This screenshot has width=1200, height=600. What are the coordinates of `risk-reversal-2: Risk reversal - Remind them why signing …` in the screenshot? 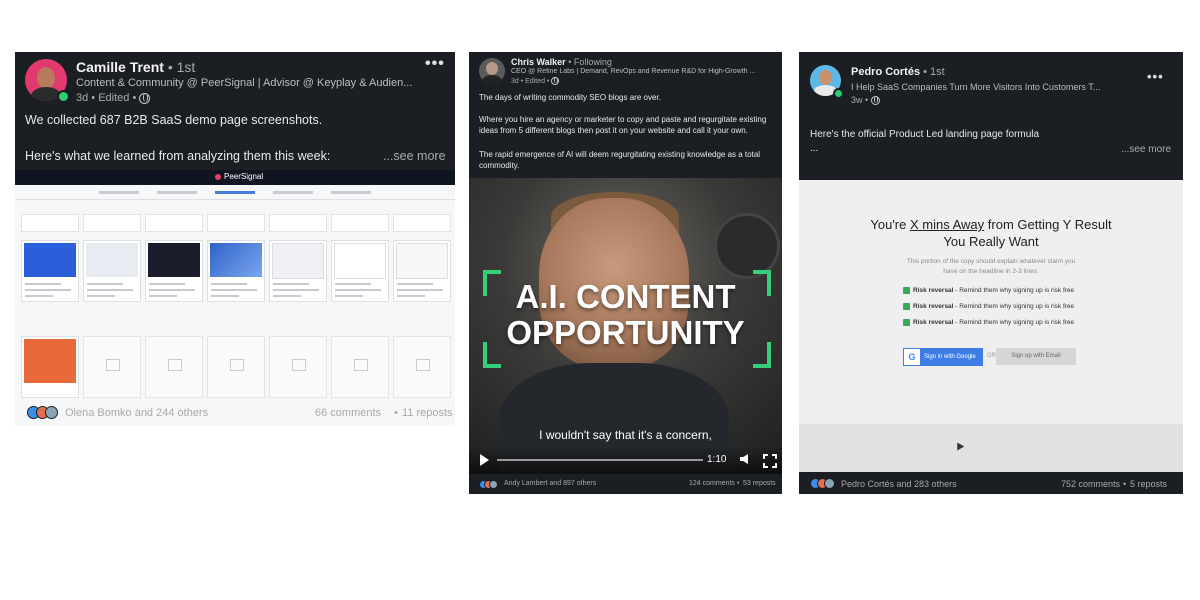 It's located at (988, 306).